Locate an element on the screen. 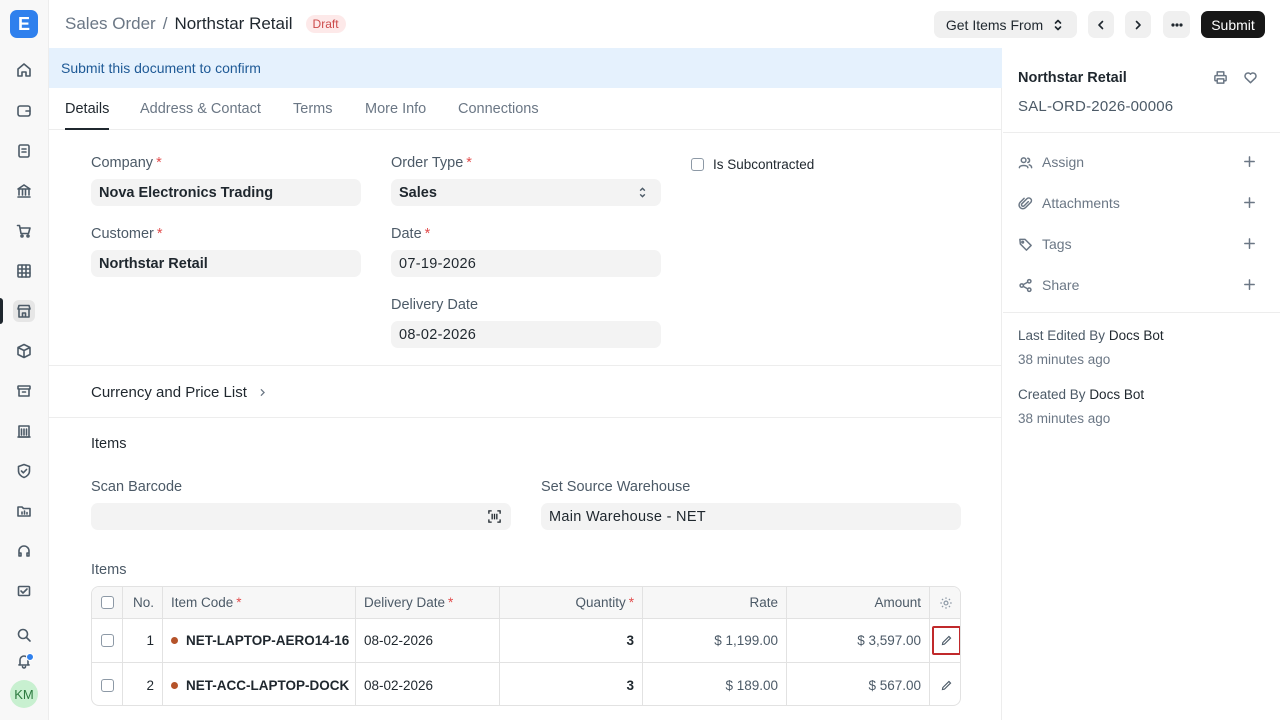 The image size is (1280, 720). plus-icon is located at coordinates (1249, 161).